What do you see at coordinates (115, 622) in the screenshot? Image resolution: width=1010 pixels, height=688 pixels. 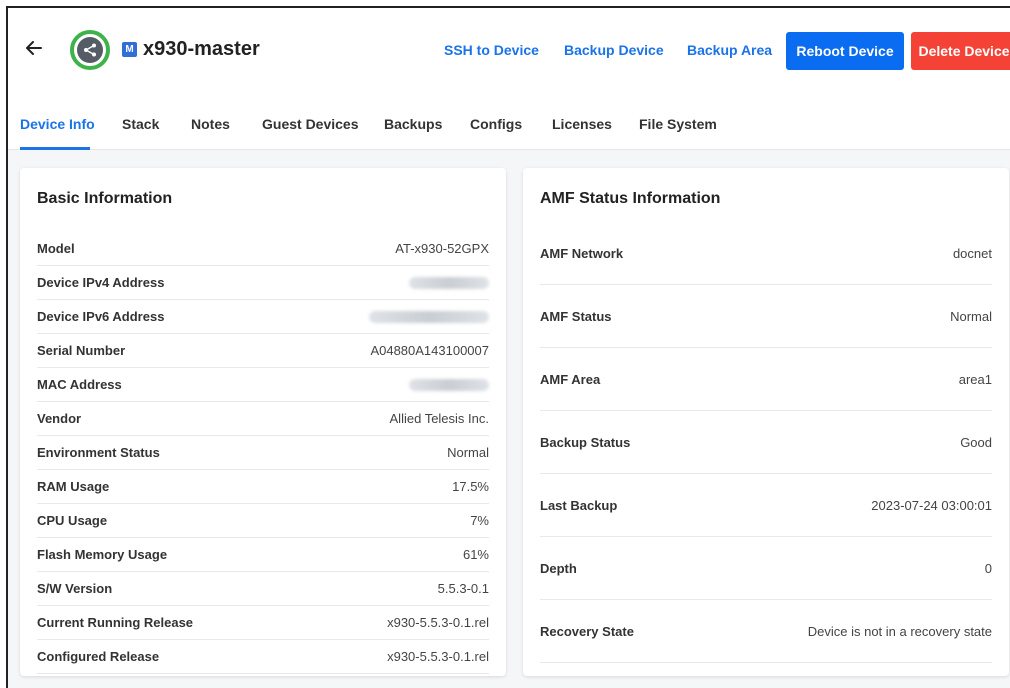 I see `row-label: Current Running Release` at bounding box center [115, 622].